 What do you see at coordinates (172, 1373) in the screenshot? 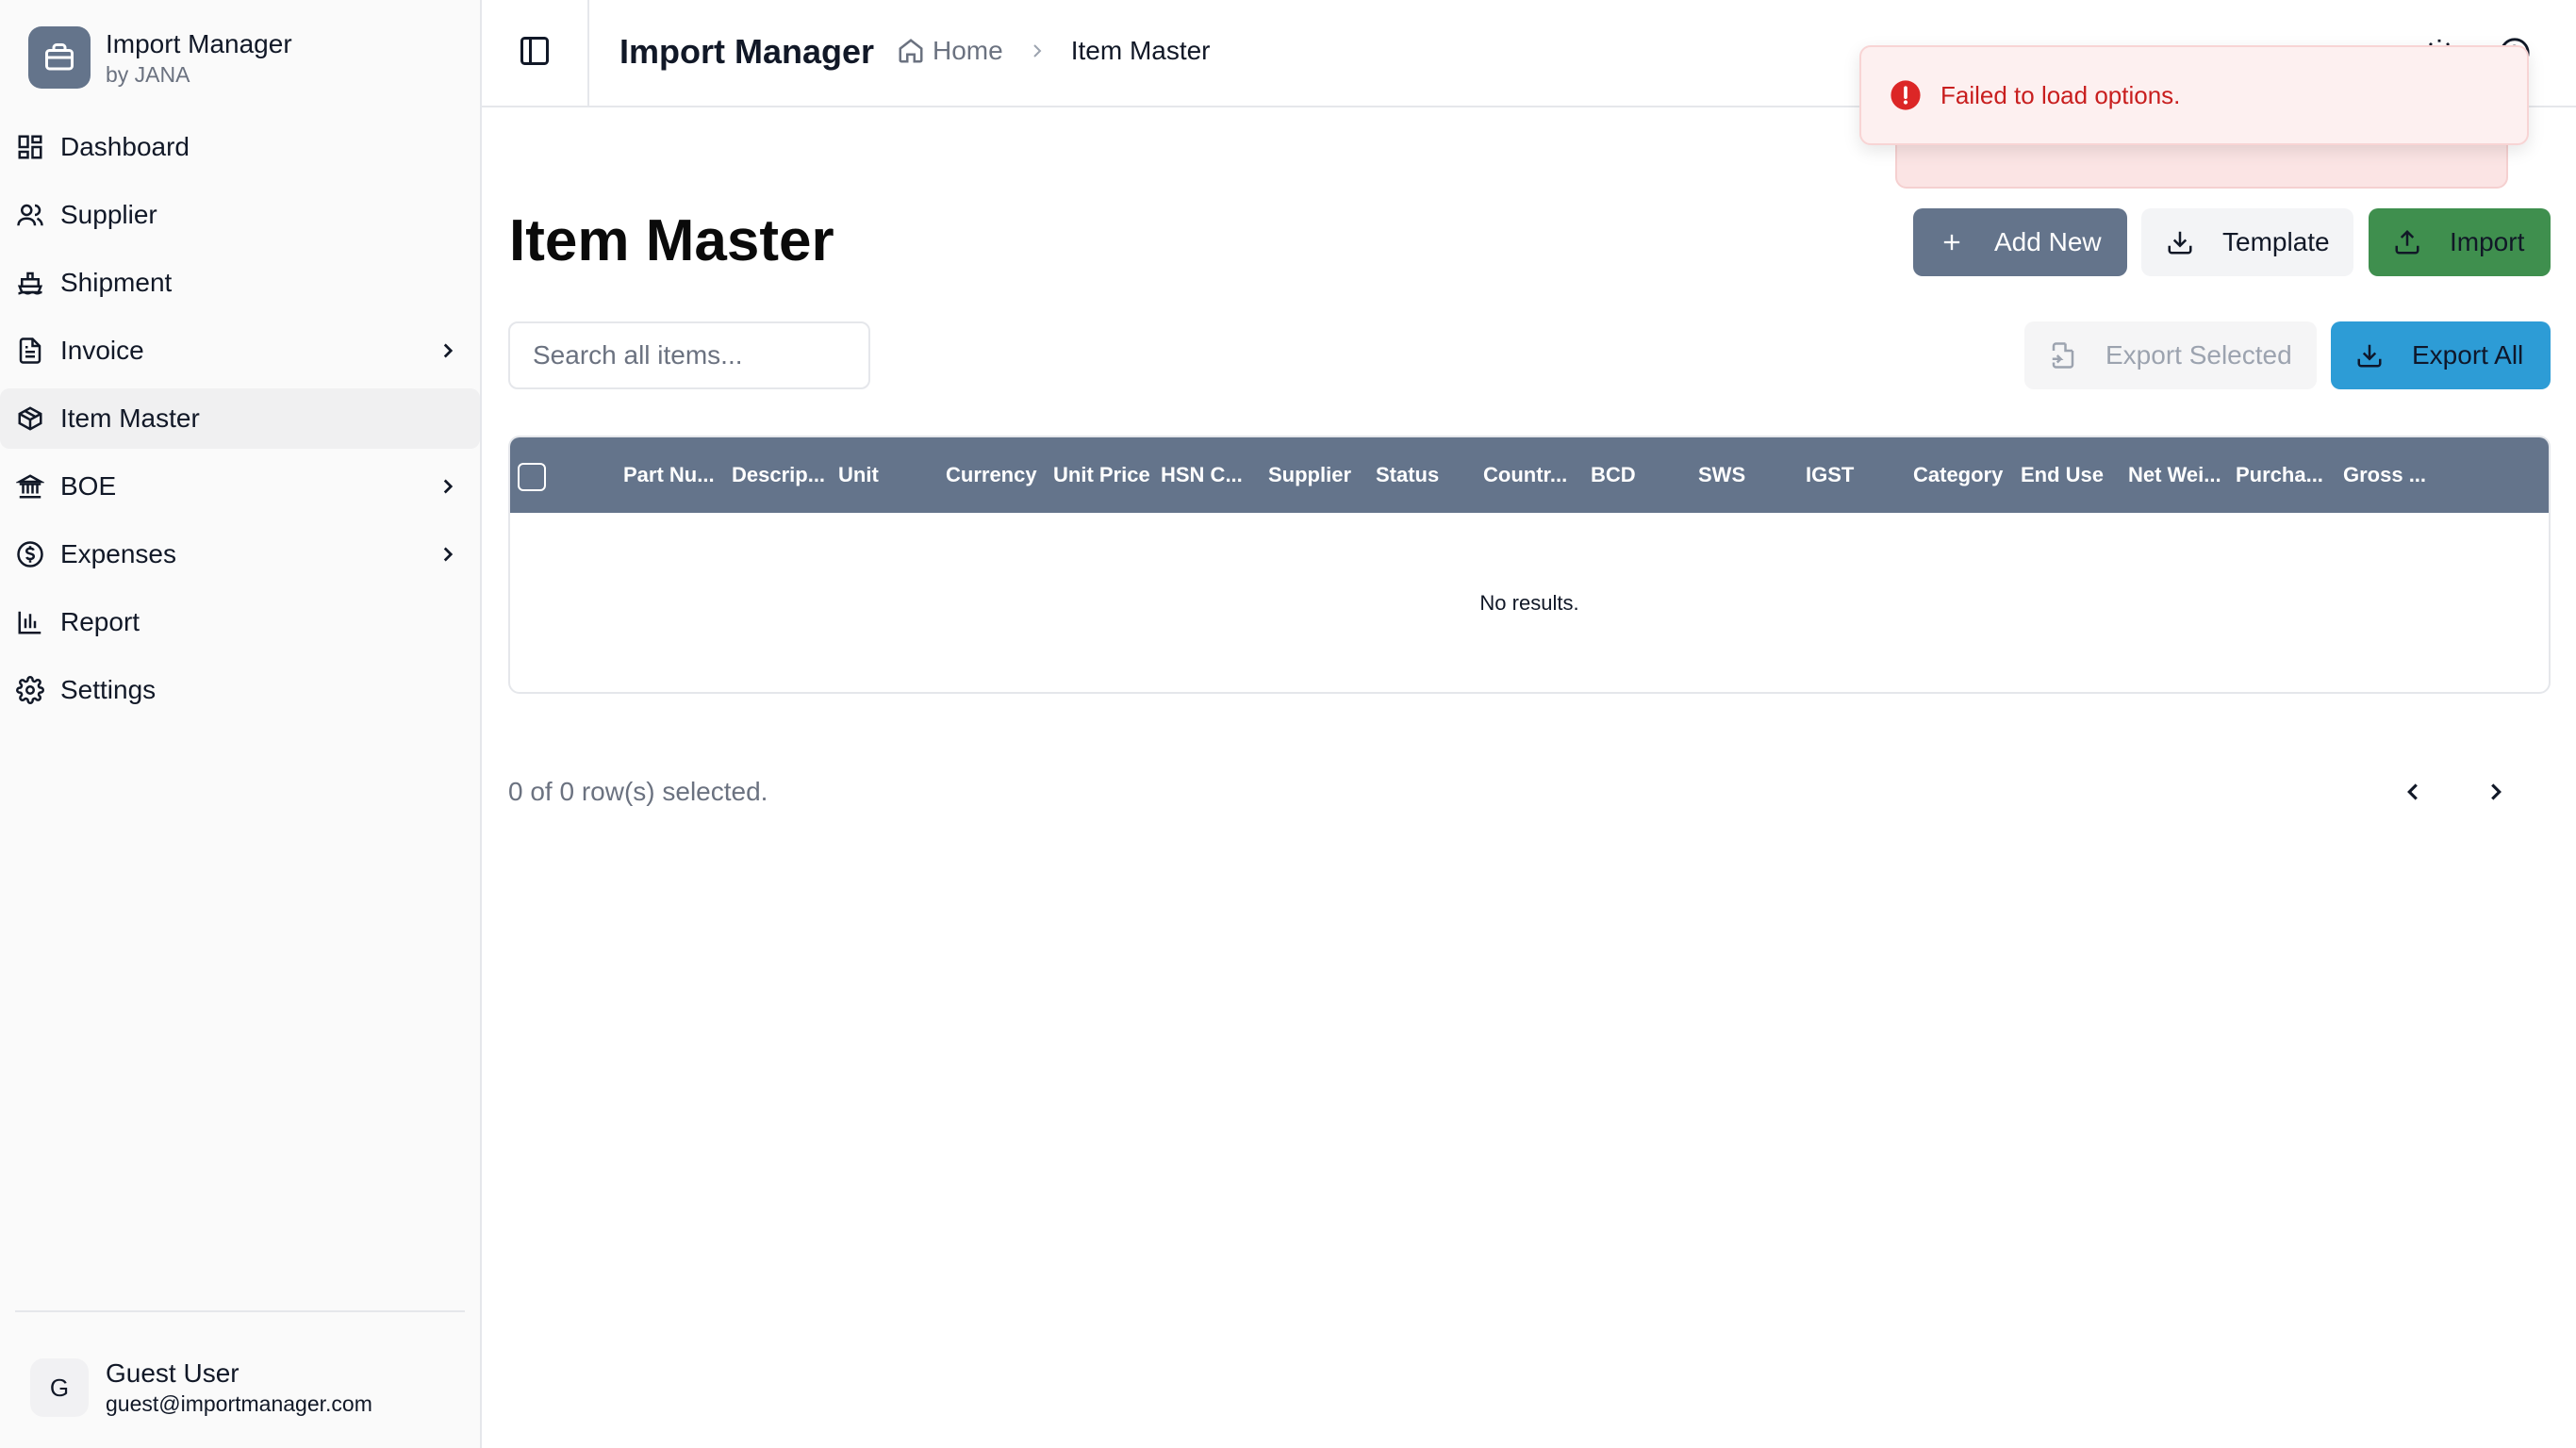
I see `user-name: Guest User` at bounding box center [172, 1373].